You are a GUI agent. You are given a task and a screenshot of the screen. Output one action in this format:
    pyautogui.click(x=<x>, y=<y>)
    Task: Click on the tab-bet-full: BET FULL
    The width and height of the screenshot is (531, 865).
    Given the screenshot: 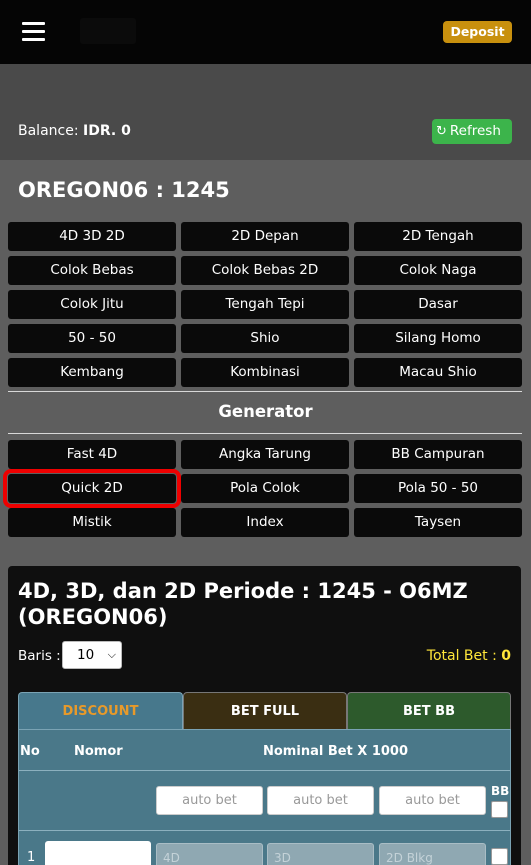 What is the action you would take?
    pyautogui.click(x=265, y=710)
    